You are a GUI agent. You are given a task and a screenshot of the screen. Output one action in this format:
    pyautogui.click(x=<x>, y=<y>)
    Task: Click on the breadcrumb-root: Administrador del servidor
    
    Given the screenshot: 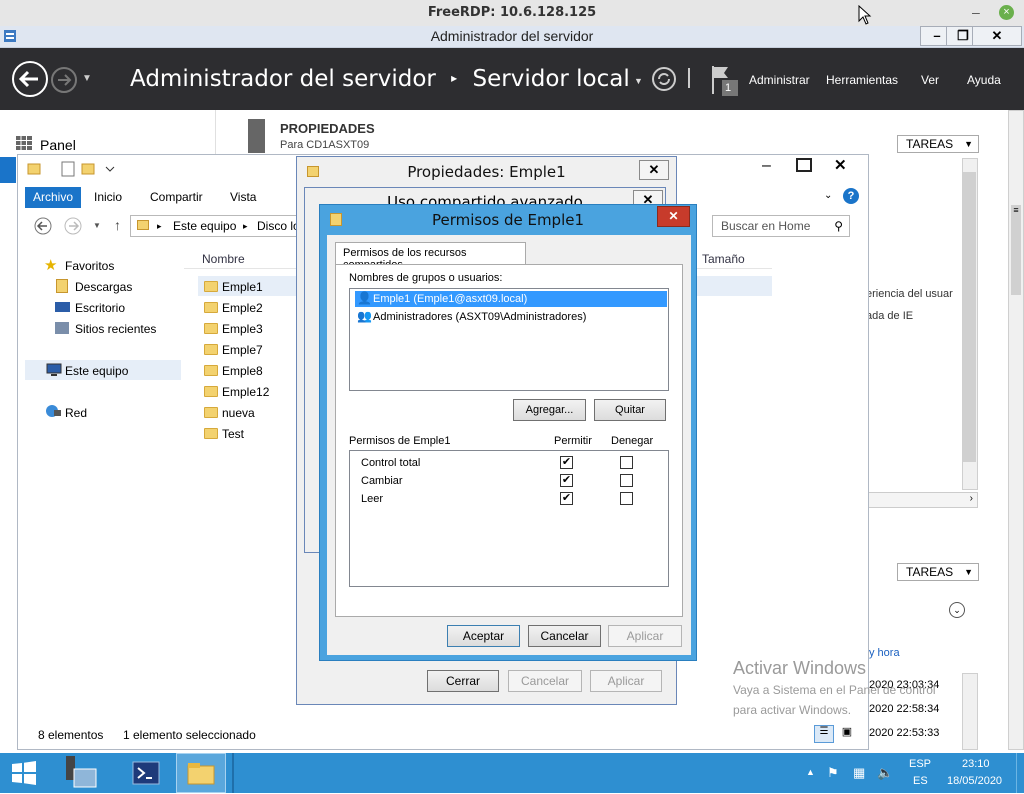 What is the action you would take?
    pyautogui.click(x=283, y=79)
    